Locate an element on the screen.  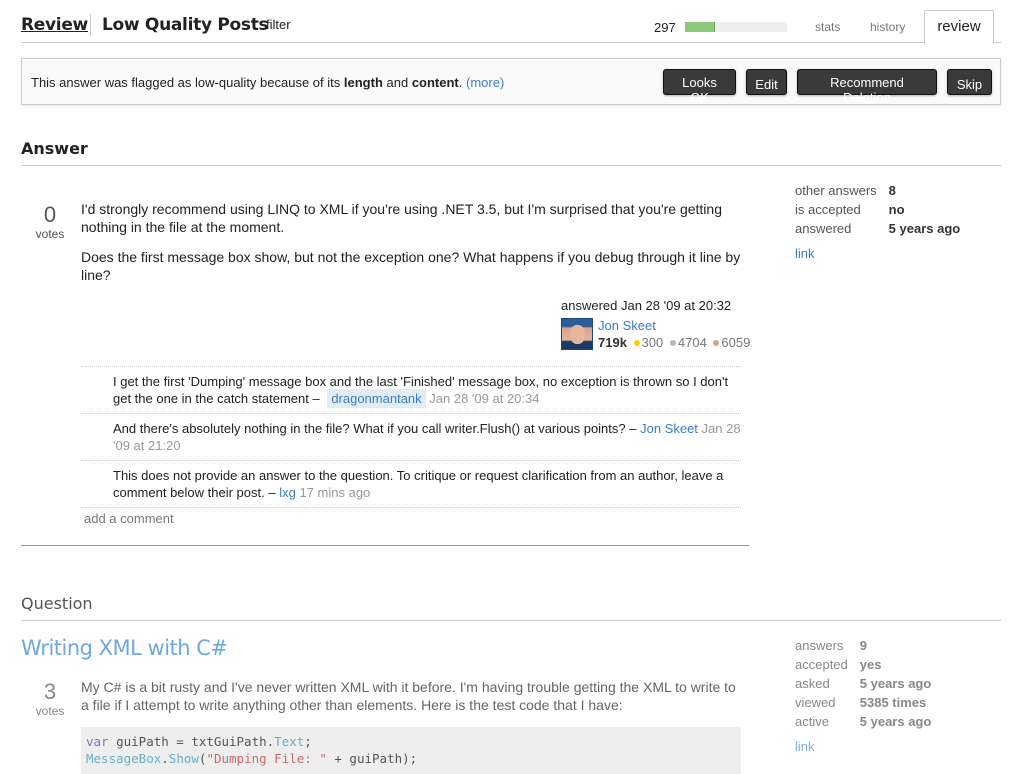
stat-row: asked 5 years ago is located at coordinates (863, 685).